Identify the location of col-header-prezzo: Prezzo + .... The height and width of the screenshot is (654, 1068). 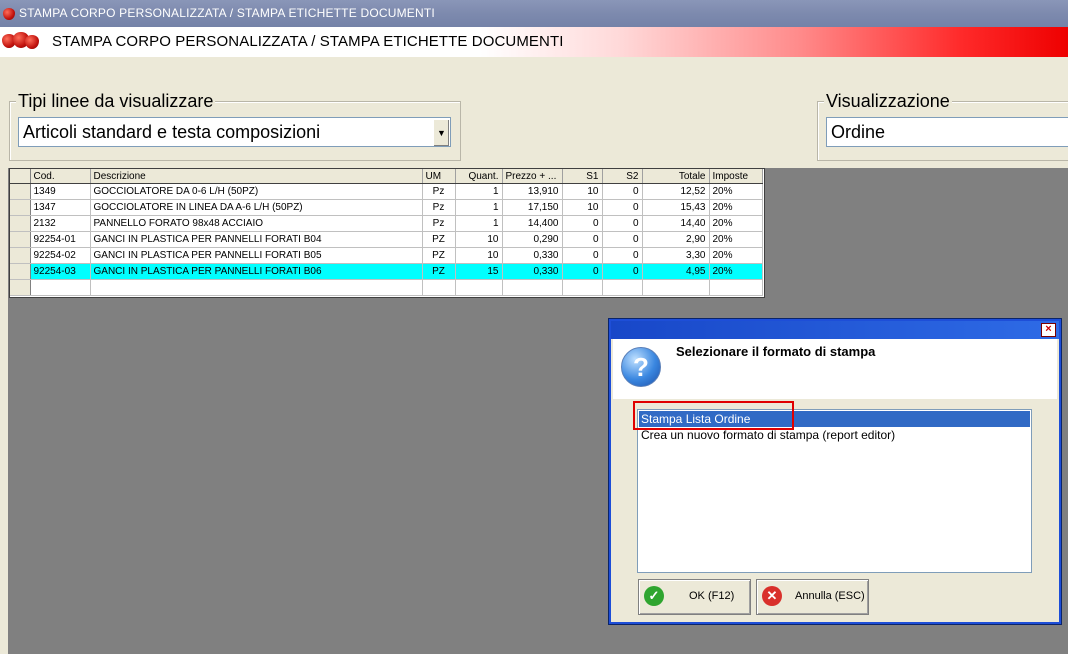
(532, 176).